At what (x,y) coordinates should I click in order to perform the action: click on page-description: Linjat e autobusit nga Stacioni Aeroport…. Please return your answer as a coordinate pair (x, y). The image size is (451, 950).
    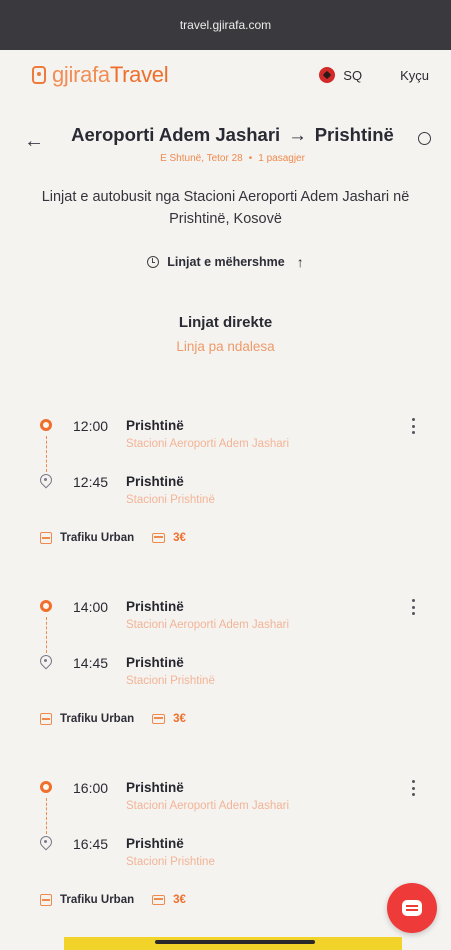
    Looking at the image, I should click on (225, 208).